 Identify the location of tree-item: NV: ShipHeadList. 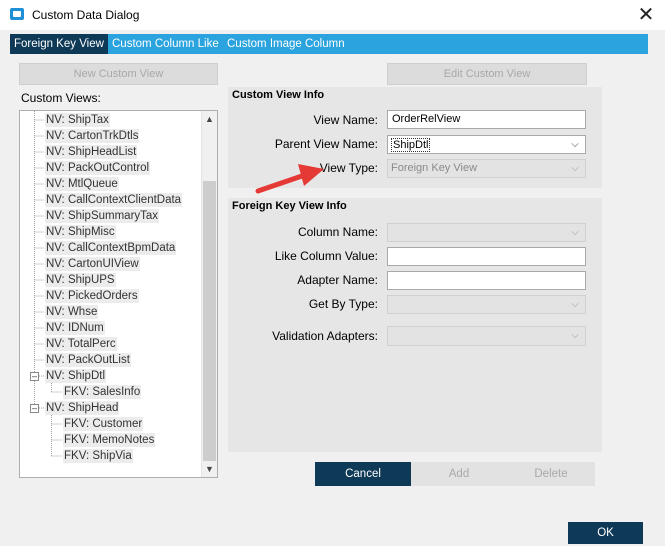
(91, 152).